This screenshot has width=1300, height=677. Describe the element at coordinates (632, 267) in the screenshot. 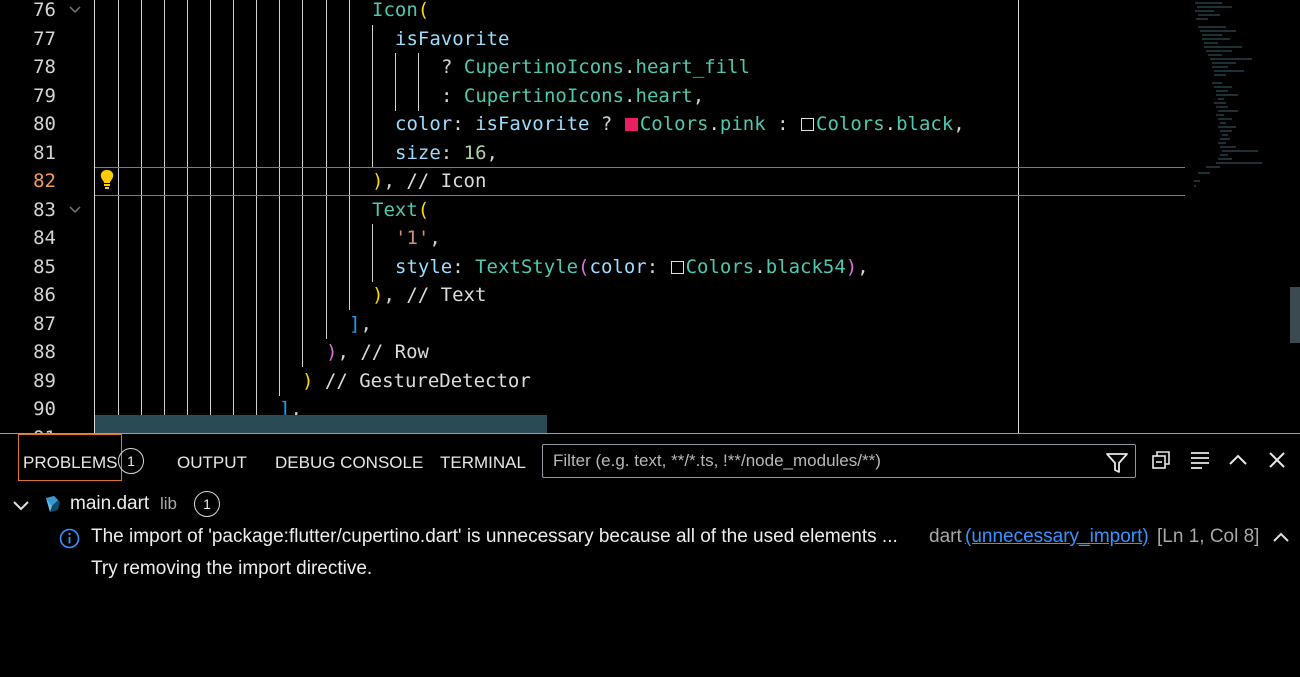

I see `code-text: style: TextStyle(color: Colors.black54),` at that location.